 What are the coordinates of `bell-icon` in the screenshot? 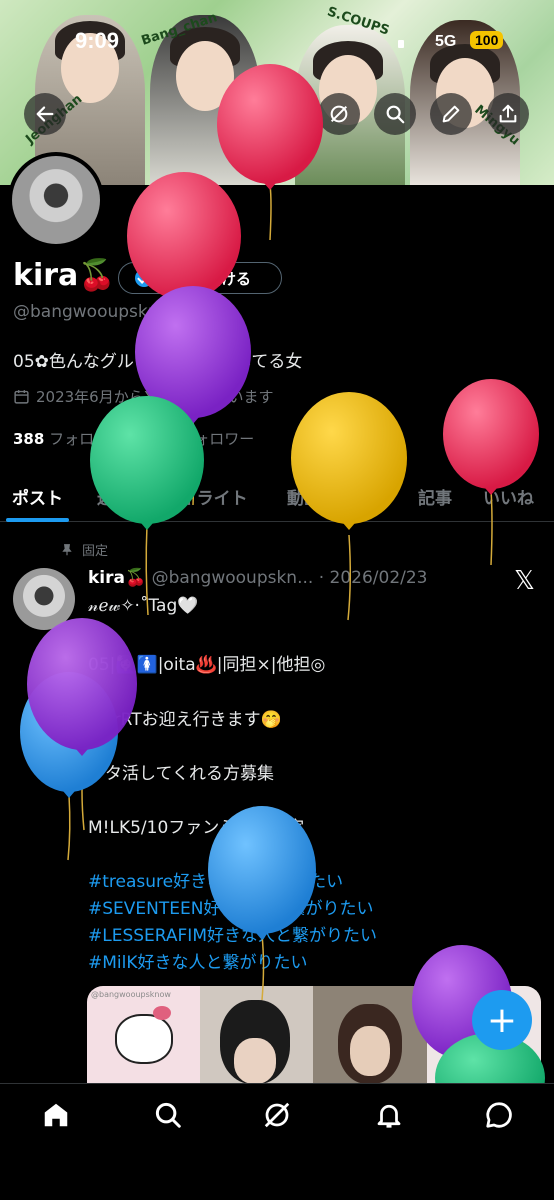 It's located at (389, 1115).